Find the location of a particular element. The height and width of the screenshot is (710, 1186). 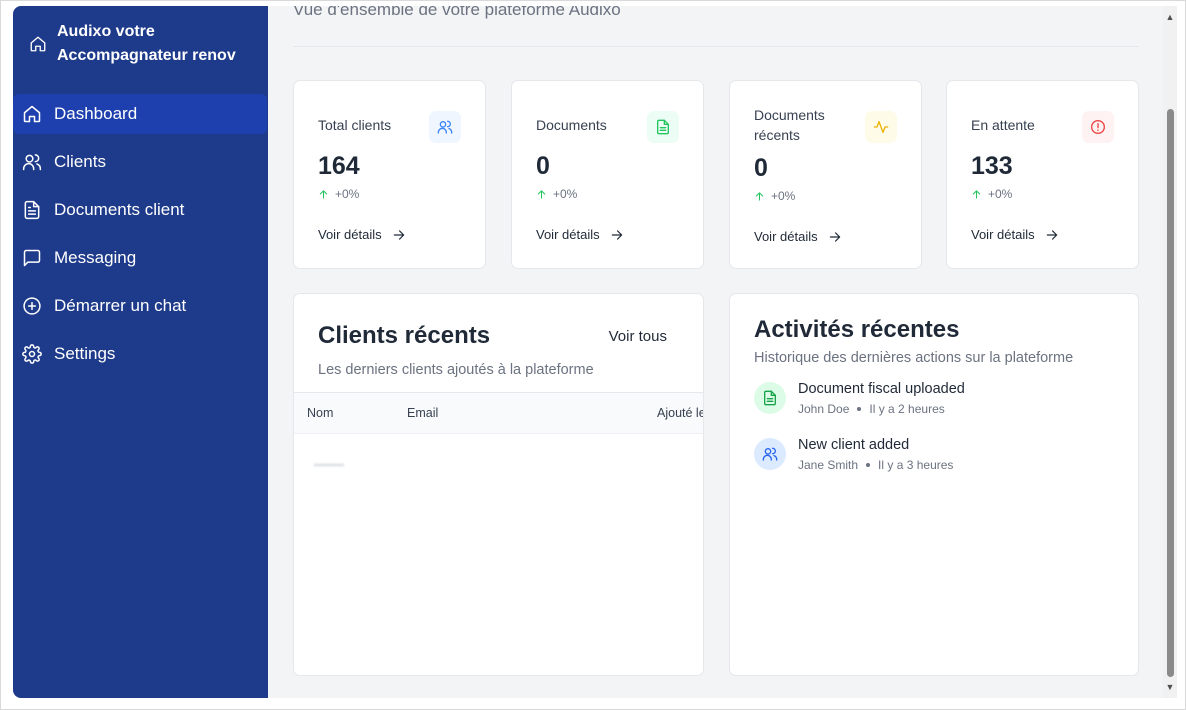

sidebar-item-label: Dashboard is located at coordinates (96, 113).